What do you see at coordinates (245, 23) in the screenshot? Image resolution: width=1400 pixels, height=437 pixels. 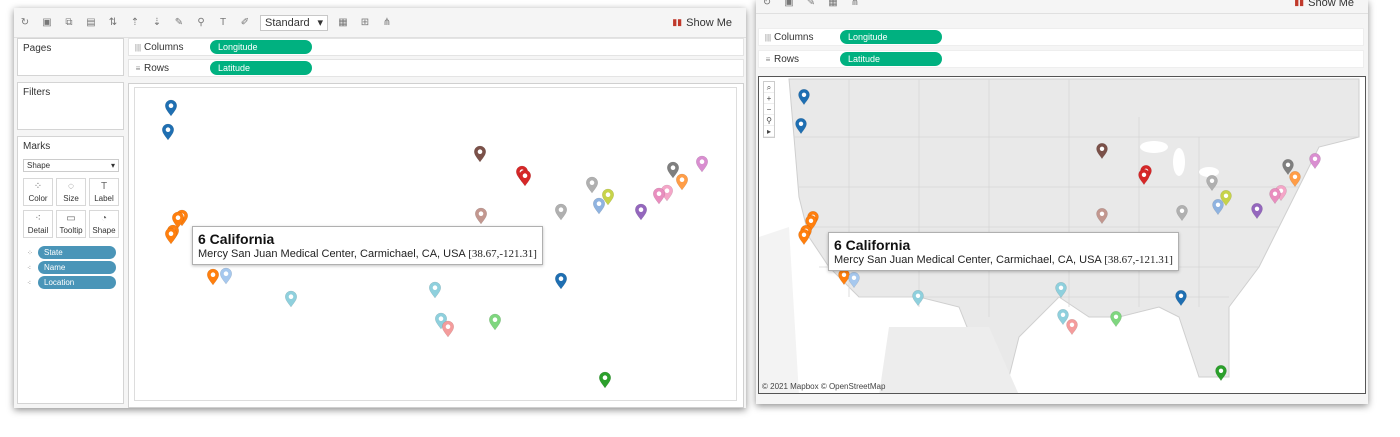 I see `pushpin-icon: ✐` at bounding box center [245, 23].